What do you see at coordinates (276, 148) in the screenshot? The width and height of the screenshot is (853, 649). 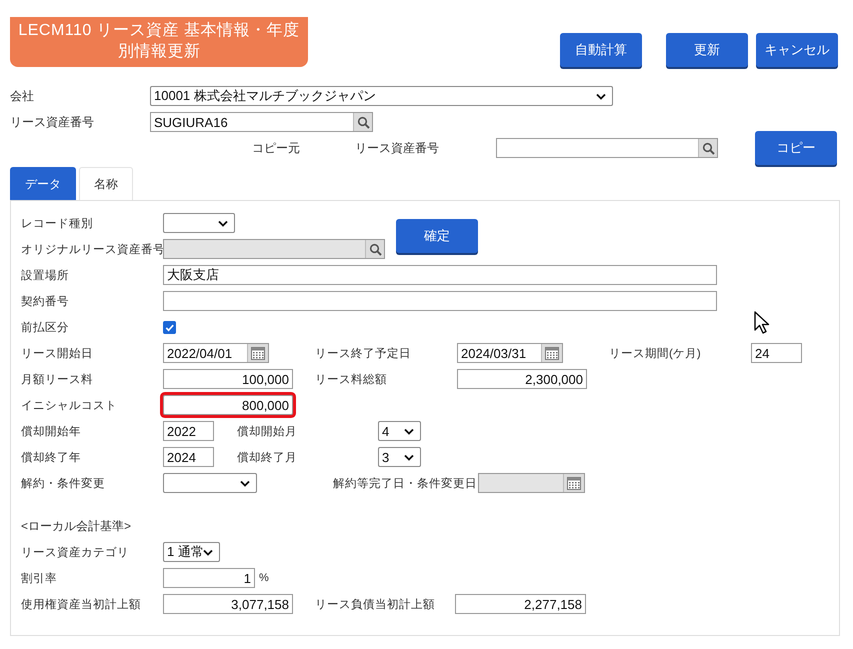 I see `field-label: コピー元` at bounding box center [276, 148].